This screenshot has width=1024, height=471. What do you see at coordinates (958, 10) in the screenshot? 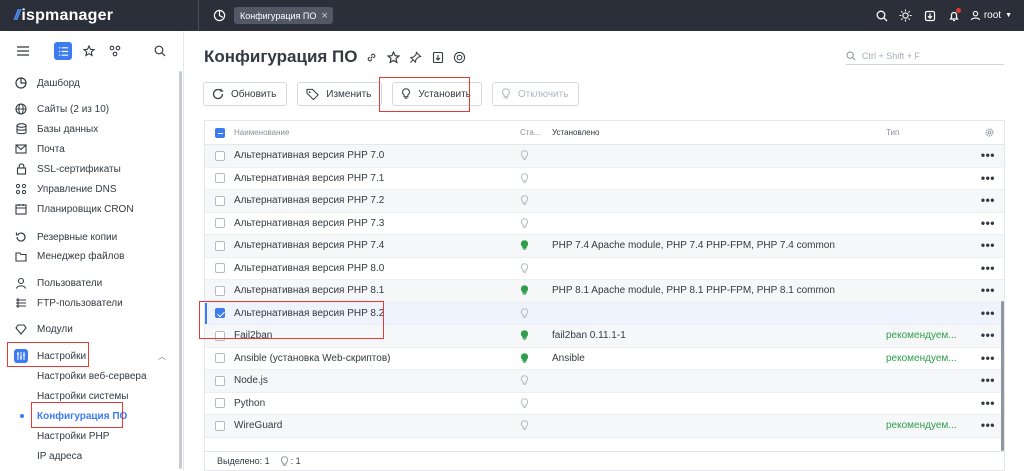
I see `notification-dot` at bounding box center [958, 10].